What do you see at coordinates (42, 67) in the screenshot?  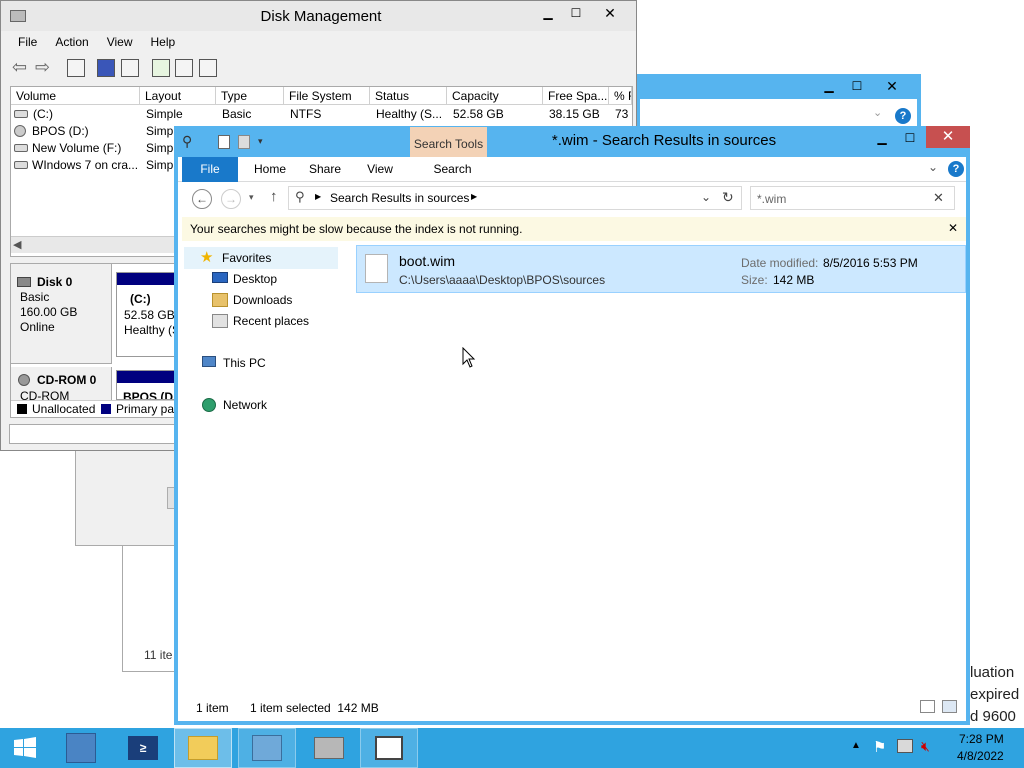 I see `forward-arrow-icon: ⇨` at bounding box center [42, 67].